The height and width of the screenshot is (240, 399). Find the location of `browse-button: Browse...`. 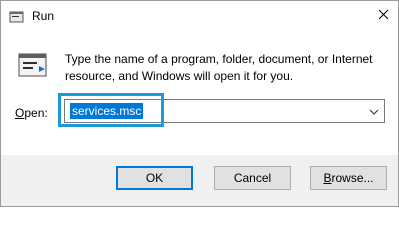

browse-button: Browse... is located at coordinates (348, 178).